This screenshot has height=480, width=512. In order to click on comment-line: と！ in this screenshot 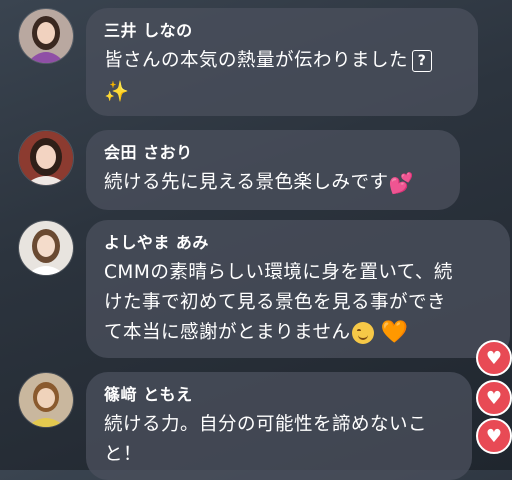, I will do `click(123, 454)`.